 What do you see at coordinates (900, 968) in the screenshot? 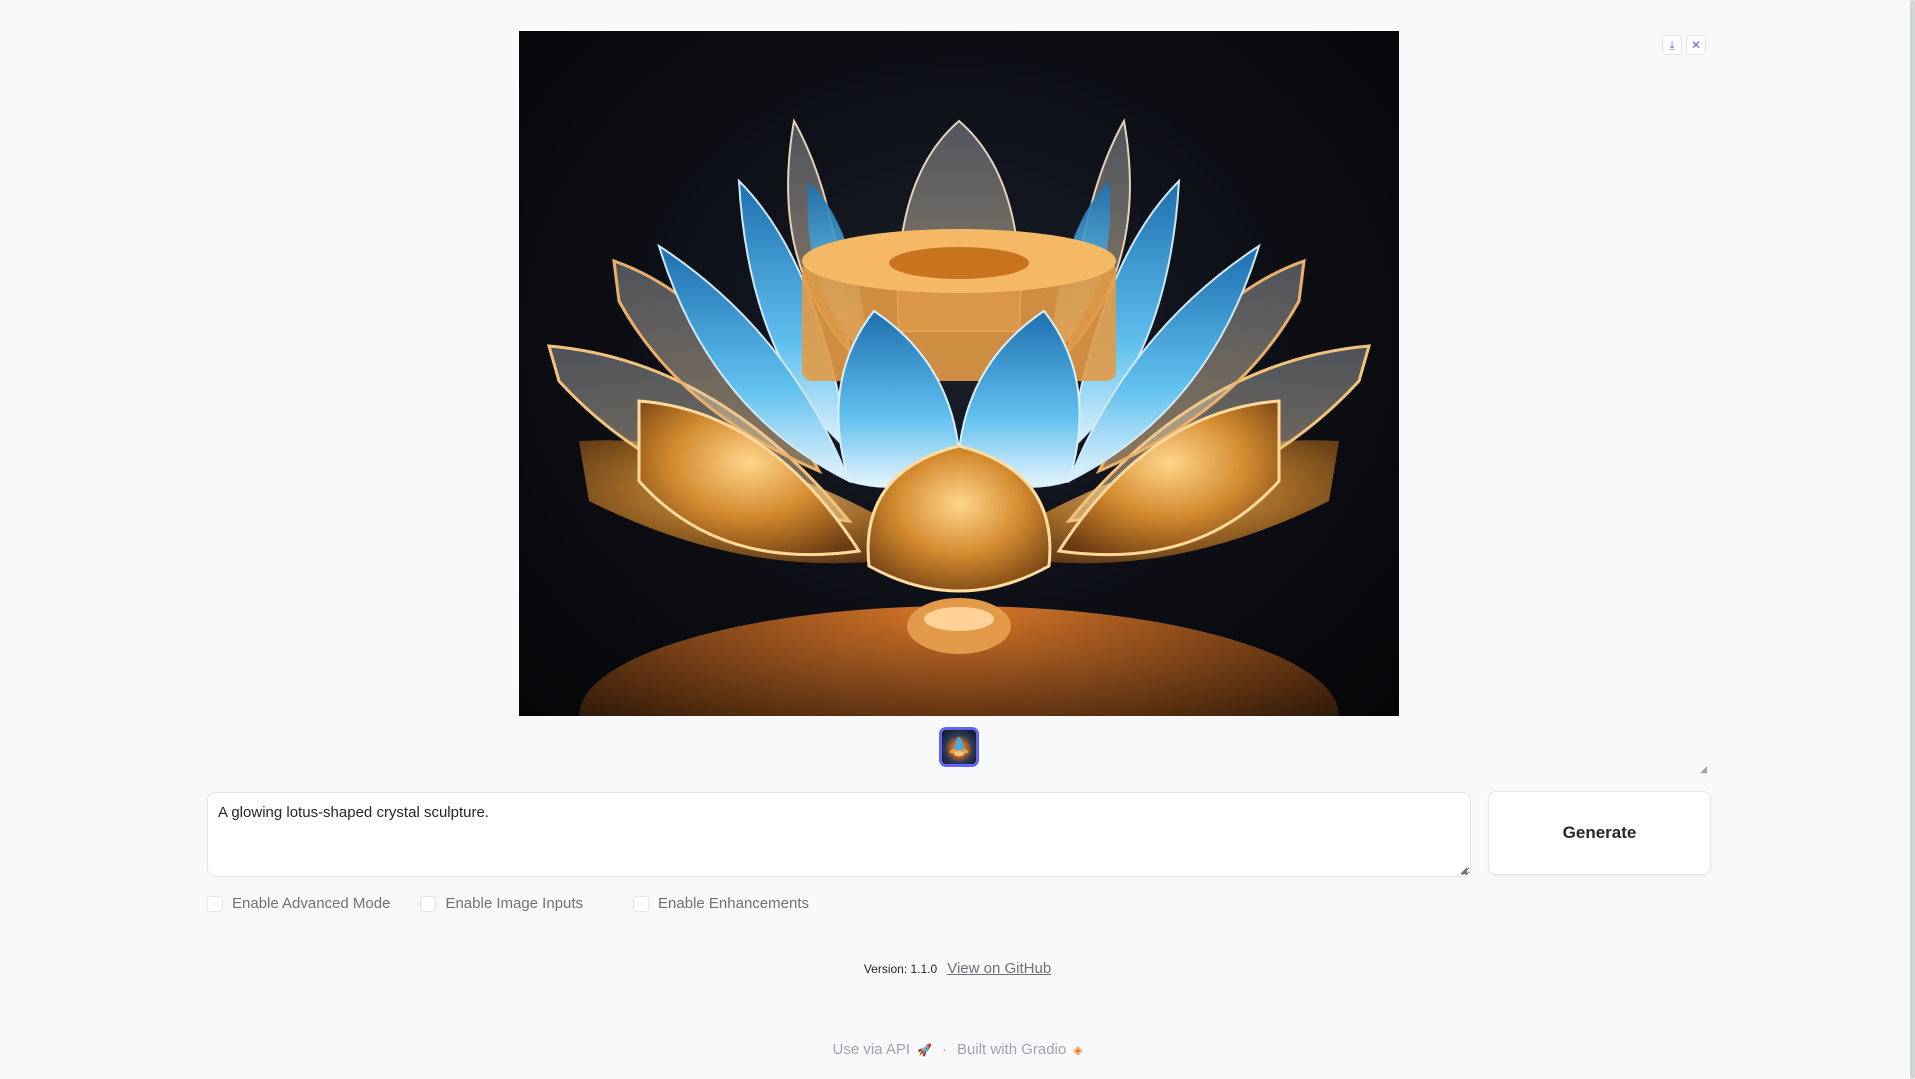
I see `version-text: Version: 1.1.0` at bounding box center [900, 968].